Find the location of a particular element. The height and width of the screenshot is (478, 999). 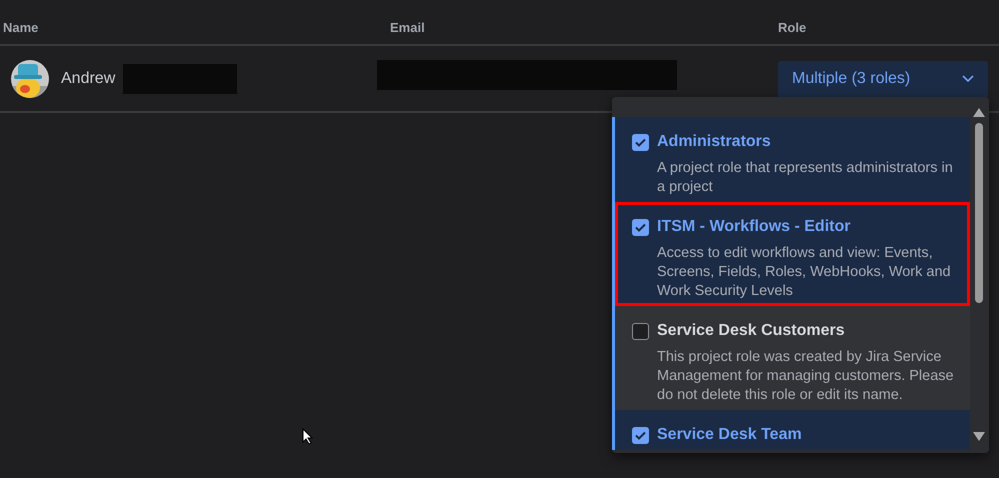

role-option: Service Desk Team is located at coordinates (791, 430).